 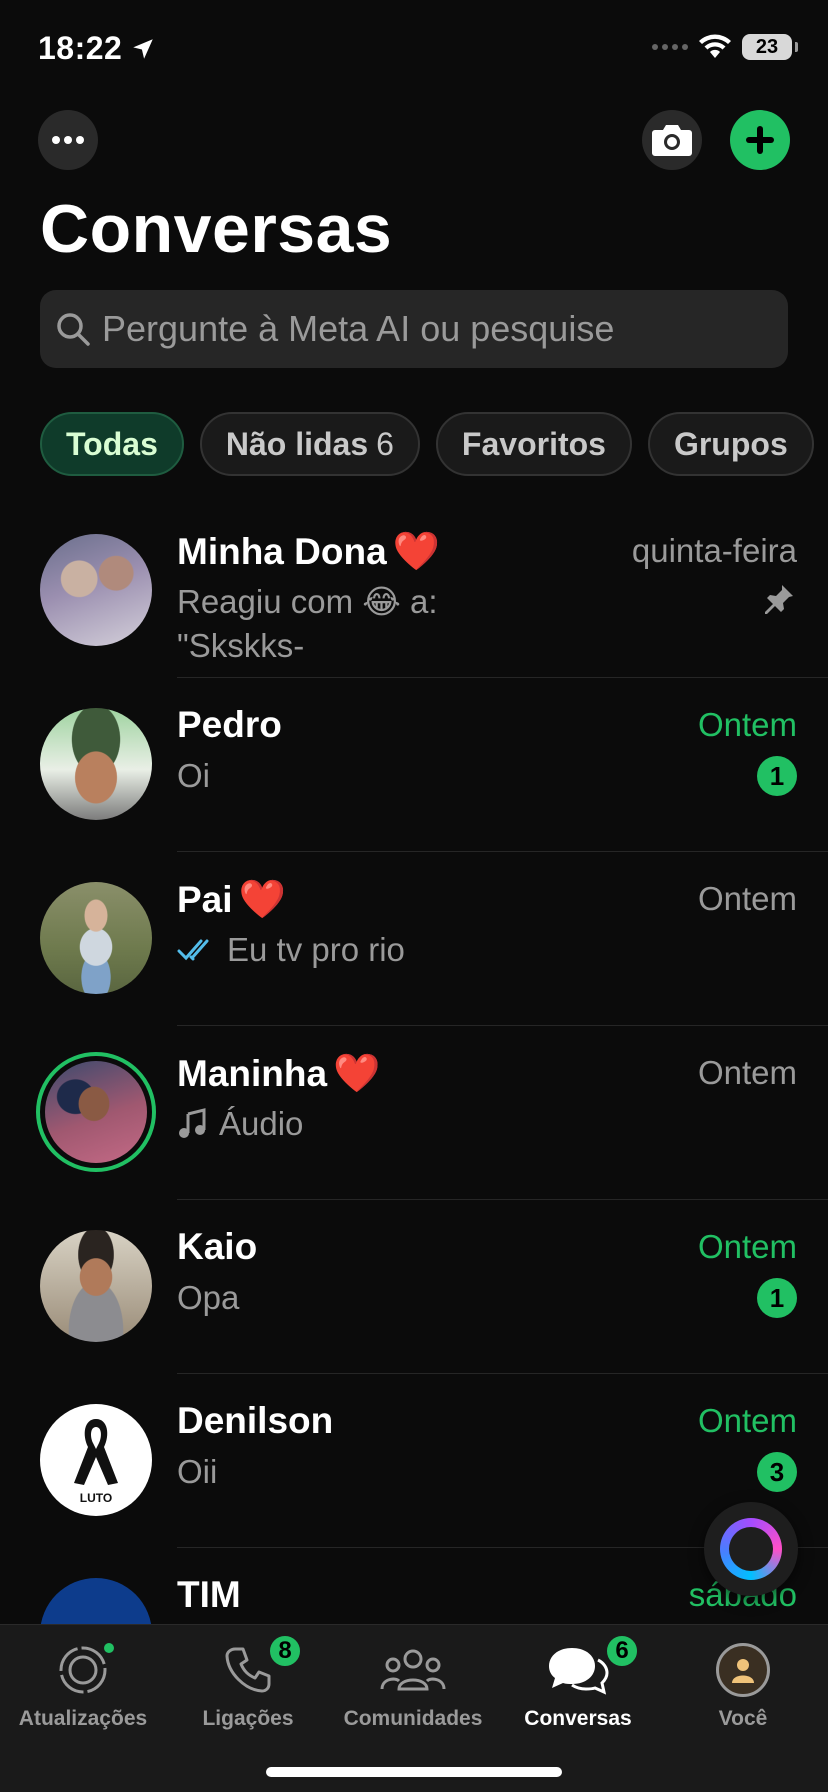 I want to click on unread-badge: 3, so click(x=777, y=1472).